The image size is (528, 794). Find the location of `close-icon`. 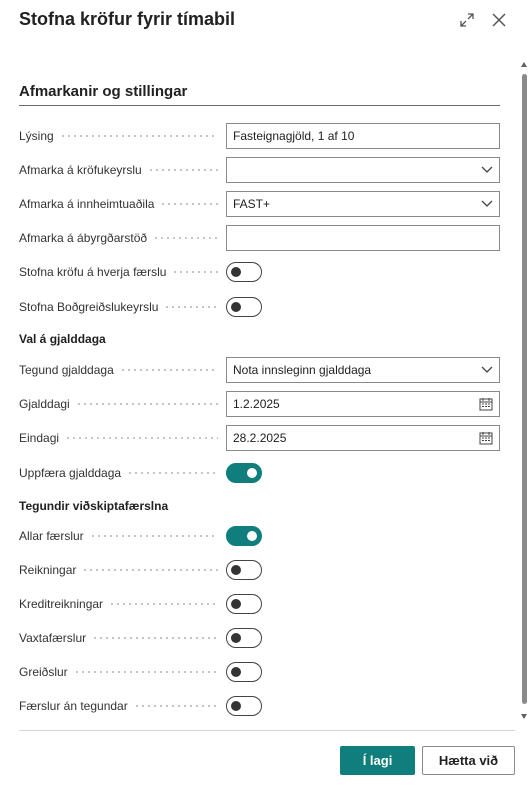

close-icon is located at coordinates (499, 20).